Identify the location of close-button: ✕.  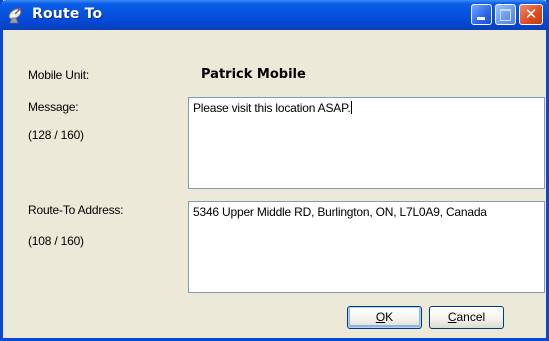
(531, 14).